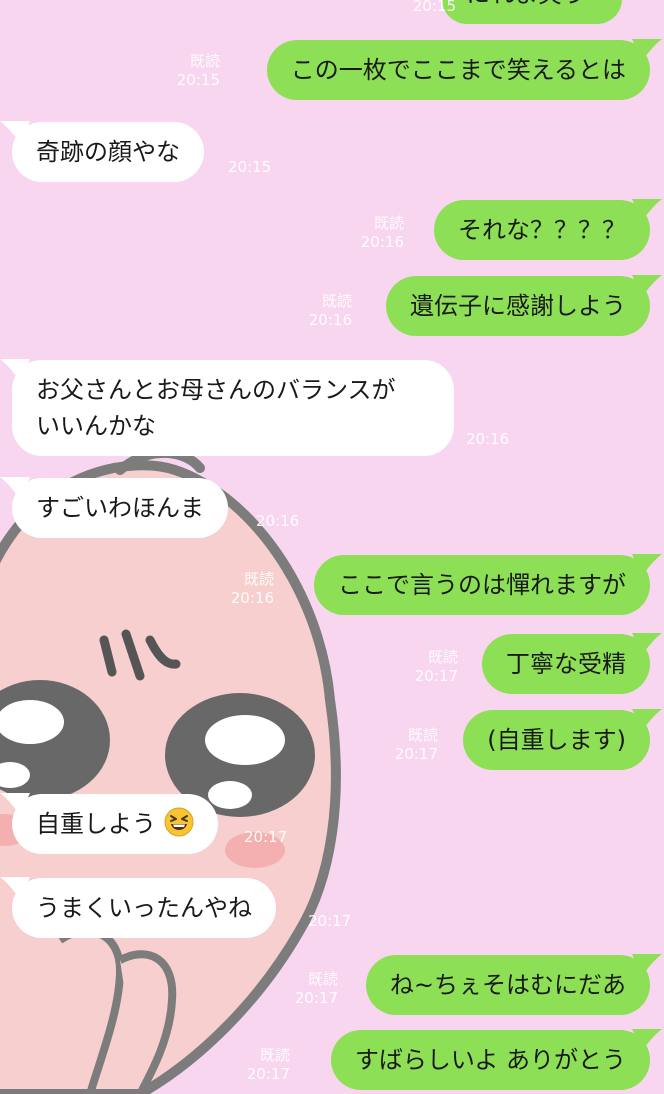 This screenshot has width=664, height=1094. Describe the element at coordinates (532, 12) in the screenshot. I see `message-bubble-outgoing: にれま笑う` at that location.